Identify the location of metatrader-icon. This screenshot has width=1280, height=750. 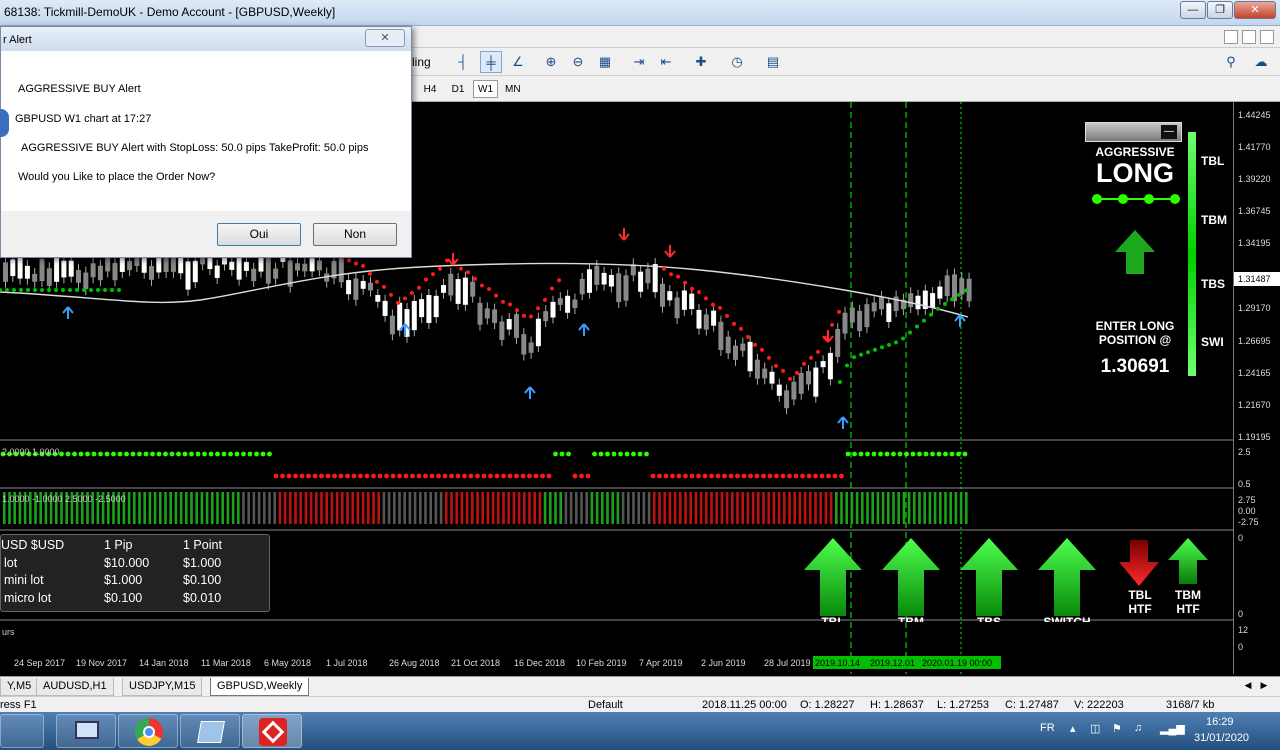
(272, 731).